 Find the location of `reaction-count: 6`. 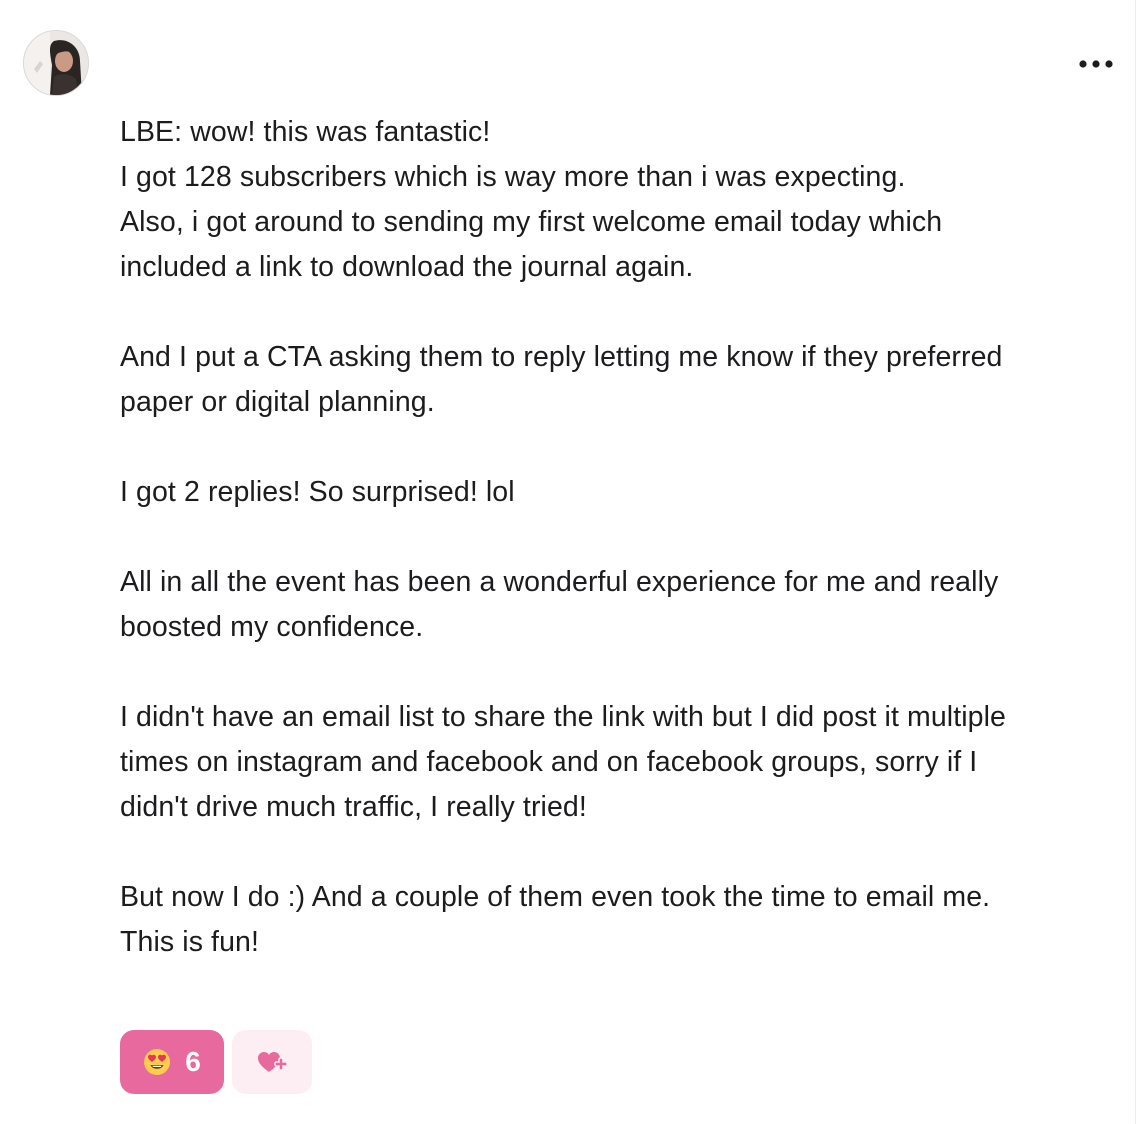

reaction-count: 6 is located at coordinates (193, 1061).